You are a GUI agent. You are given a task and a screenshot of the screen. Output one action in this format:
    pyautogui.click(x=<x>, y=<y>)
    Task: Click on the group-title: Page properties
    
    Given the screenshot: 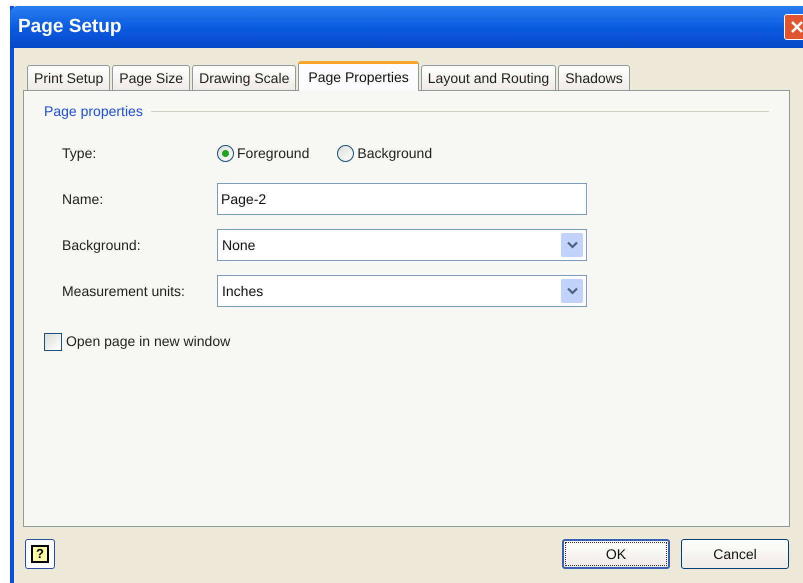 What is the action you would take?
    pyautogui.click(x=93, y=111)
    